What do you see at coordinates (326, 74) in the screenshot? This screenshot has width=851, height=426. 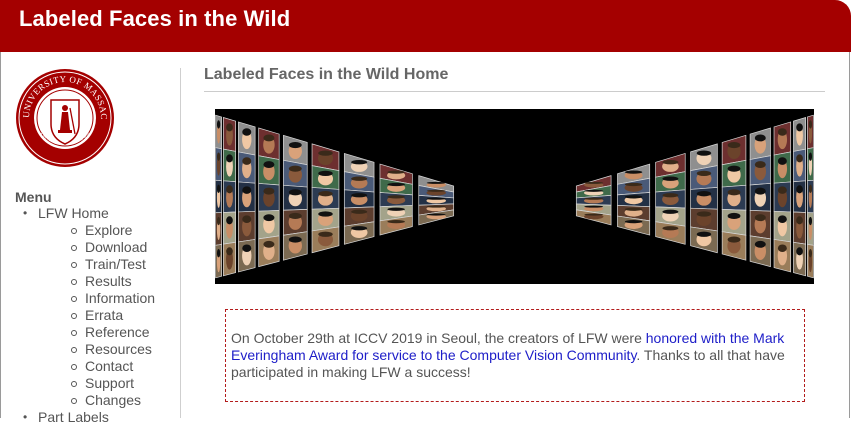 I see `page-title: Labeled Faces in the Wild Home` at bounding box center [326, 74].